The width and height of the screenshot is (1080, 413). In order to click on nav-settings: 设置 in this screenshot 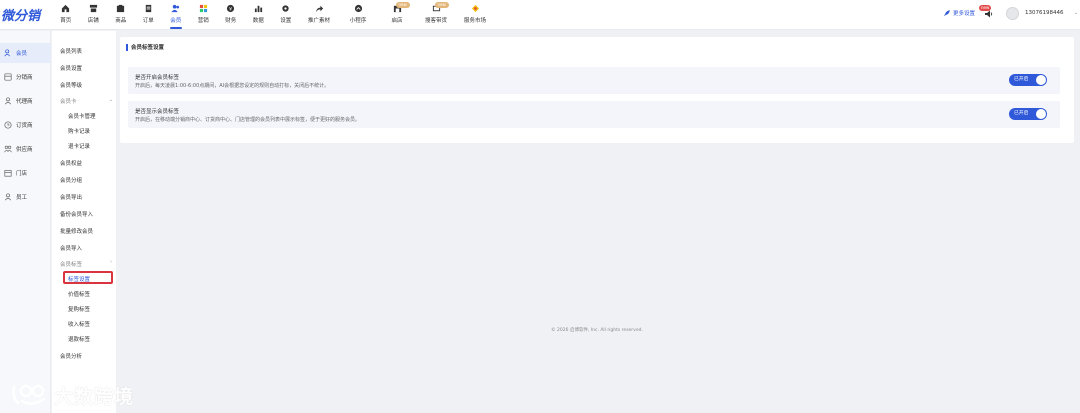, I will do `click(286, 15)`.